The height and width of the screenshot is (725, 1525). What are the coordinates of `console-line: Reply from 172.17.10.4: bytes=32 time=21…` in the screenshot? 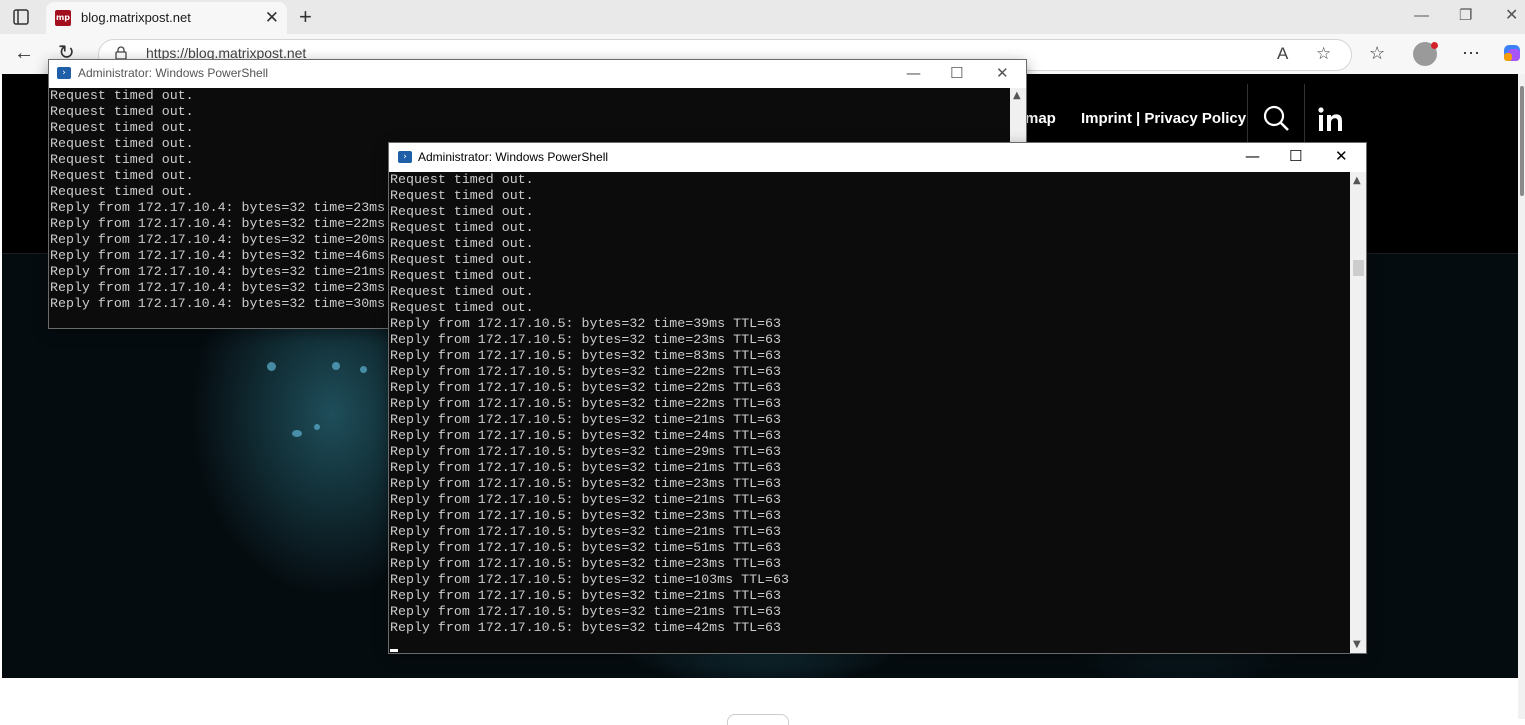 It's located at (218, 271).